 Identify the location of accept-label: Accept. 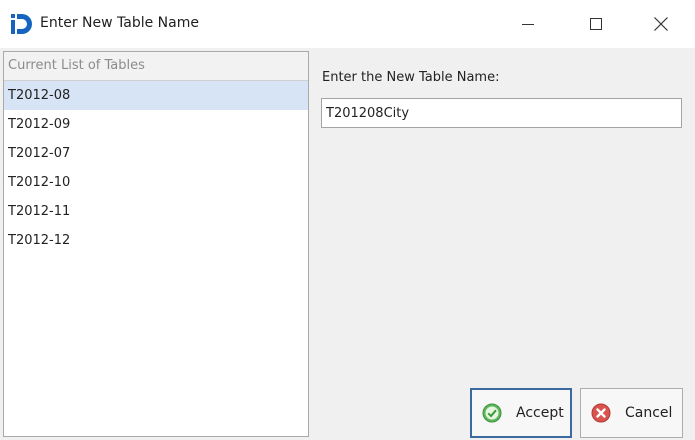
(540, 413).